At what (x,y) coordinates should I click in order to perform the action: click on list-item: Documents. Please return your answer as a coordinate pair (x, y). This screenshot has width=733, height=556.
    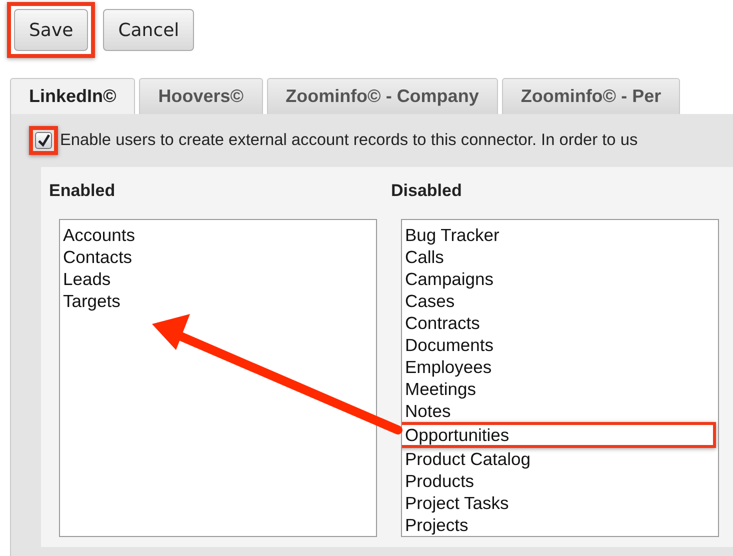
    Looking at the image, I should click on (560, 345).